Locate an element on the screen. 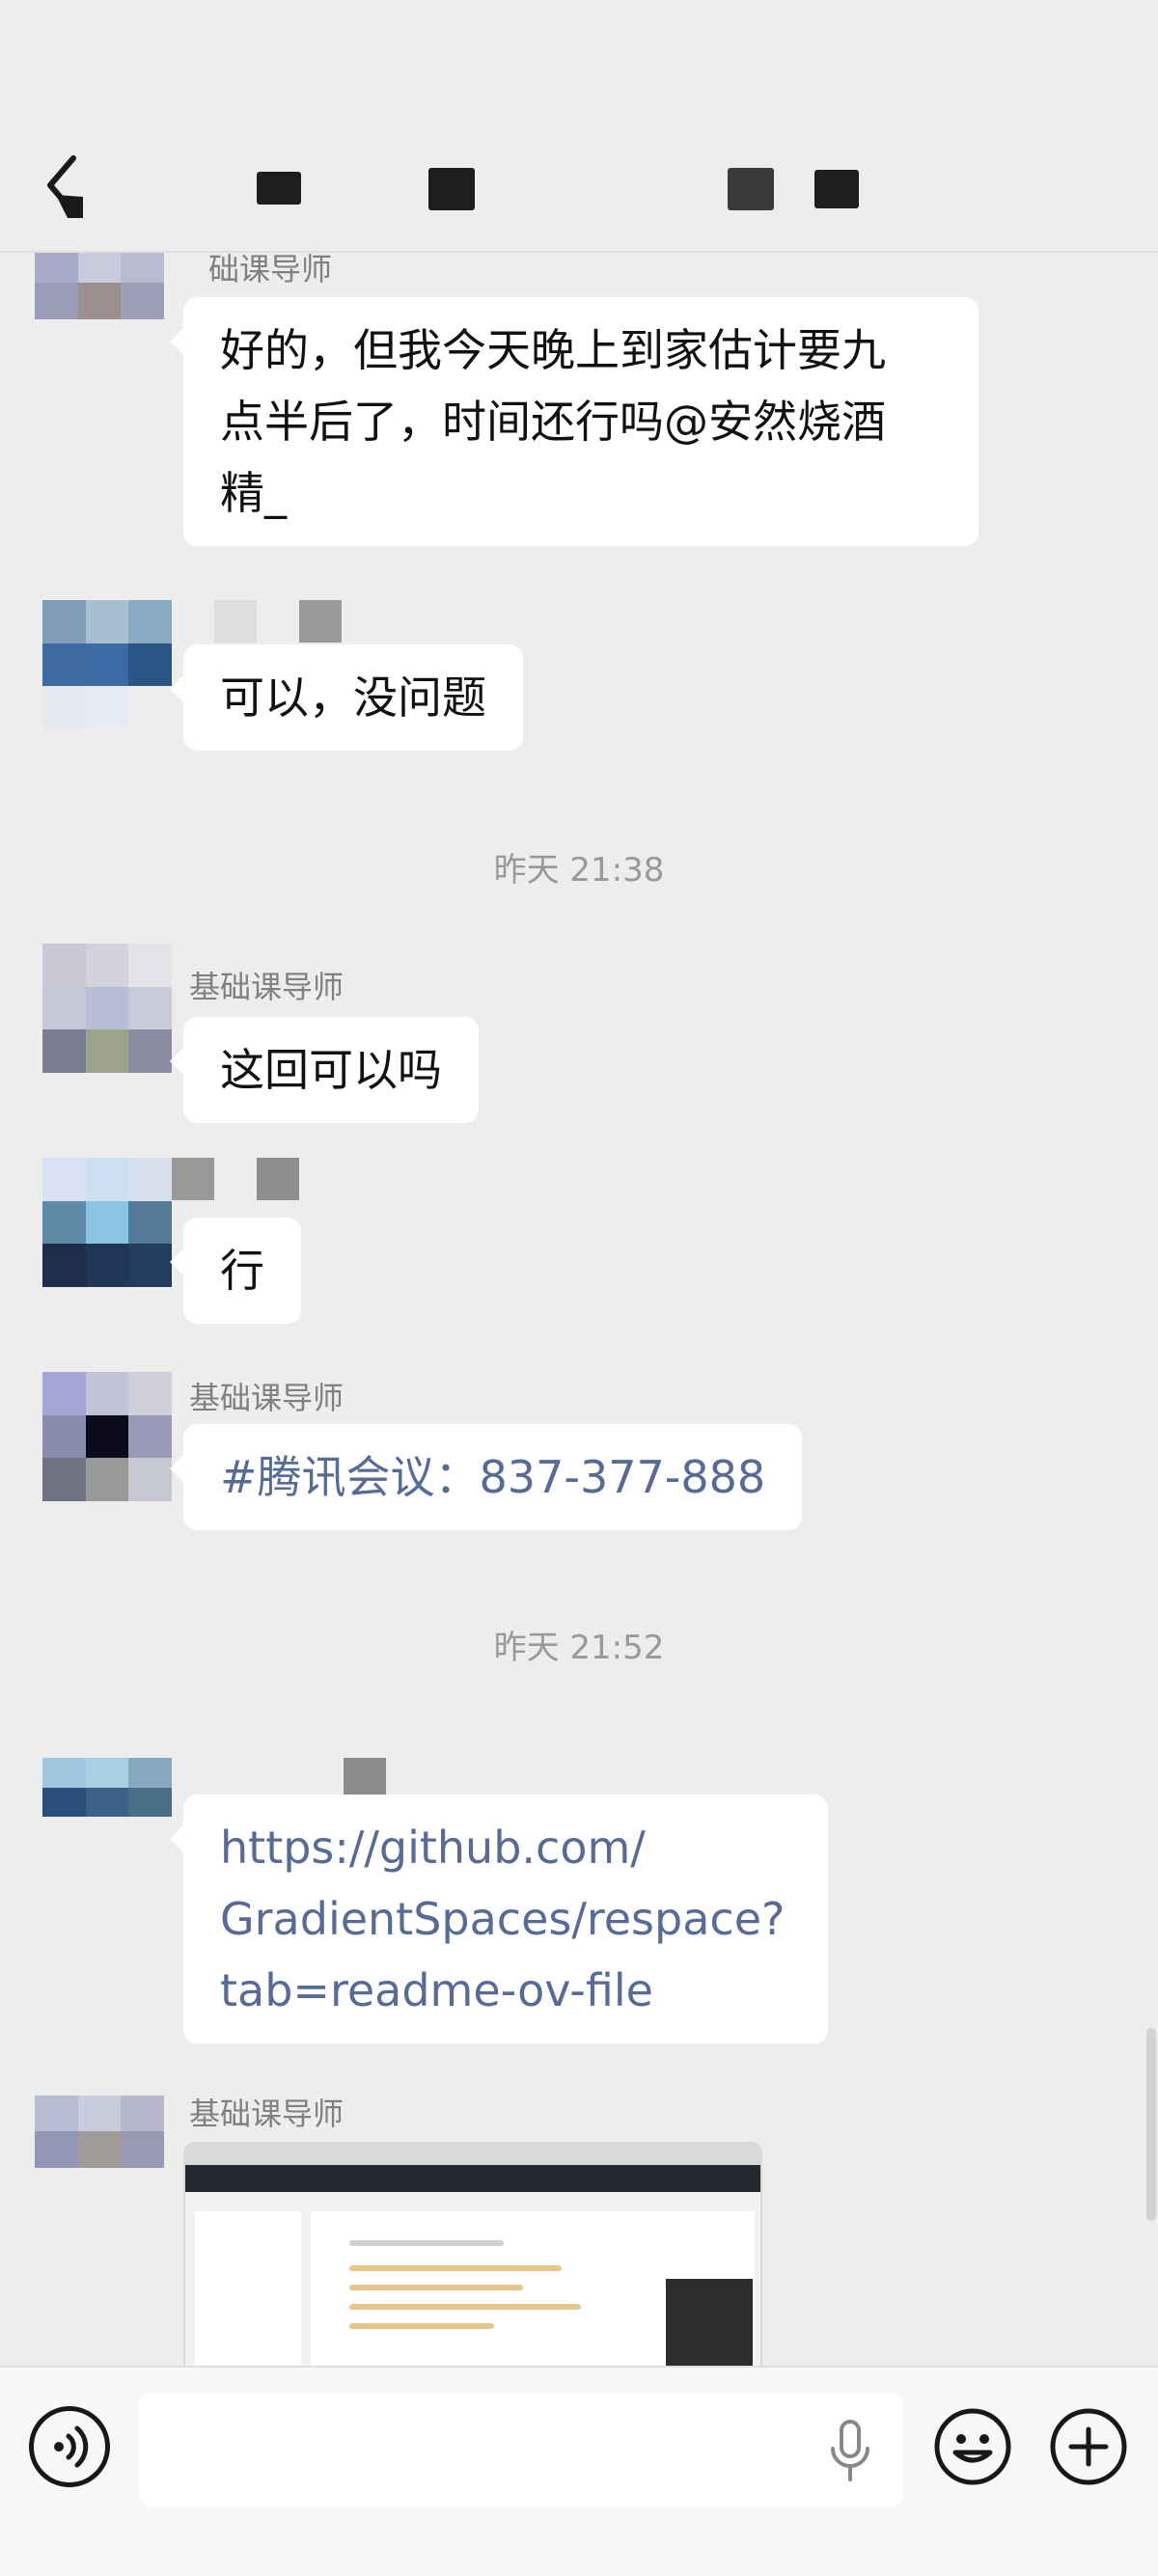 The width and height of the screenshot is (1158, 2576). plus-icon is located at coordinates (1088, 2447).